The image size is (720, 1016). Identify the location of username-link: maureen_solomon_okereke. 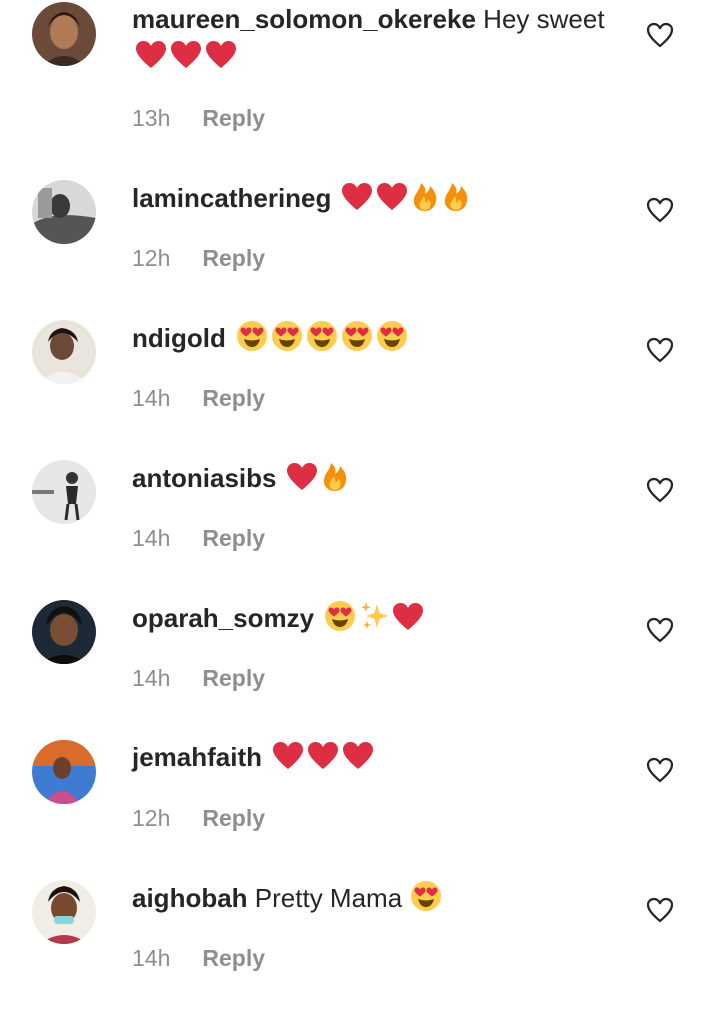
(304, 19).